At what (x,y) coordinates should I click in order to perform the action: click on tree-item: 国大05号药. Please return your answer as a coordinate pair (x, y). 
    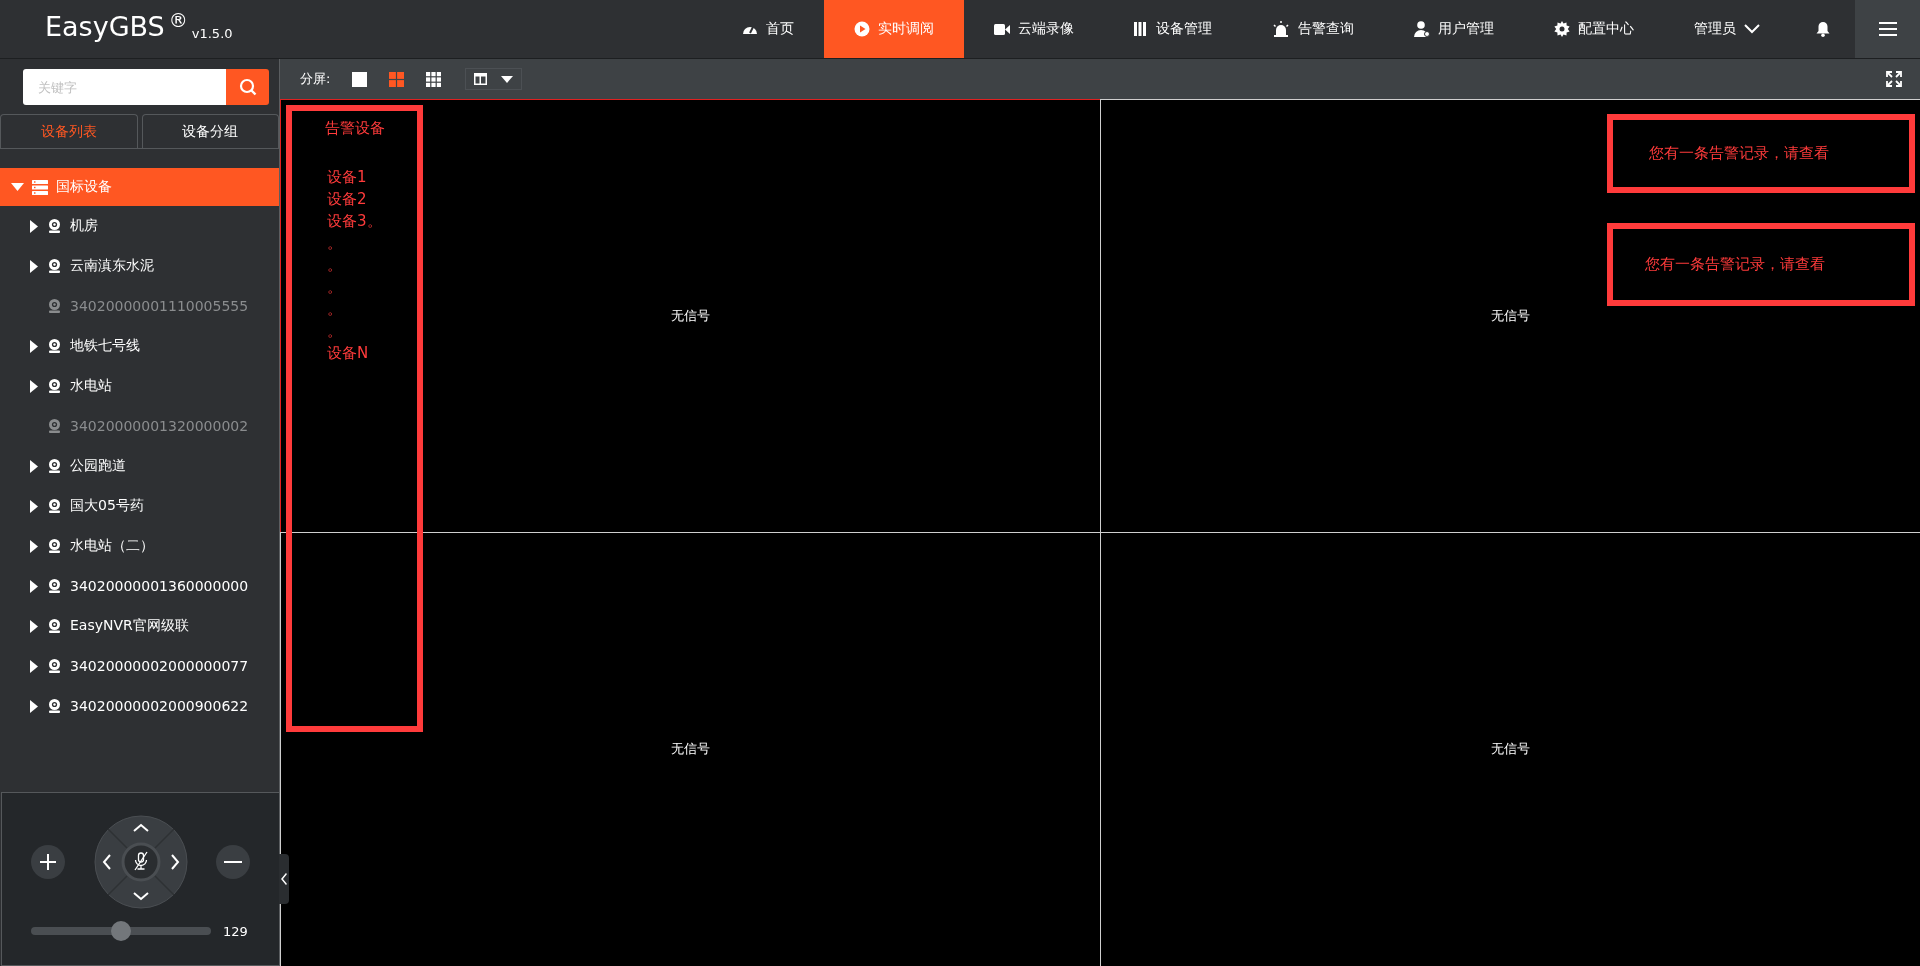
    Looking at the image, I should click on (139, 506).